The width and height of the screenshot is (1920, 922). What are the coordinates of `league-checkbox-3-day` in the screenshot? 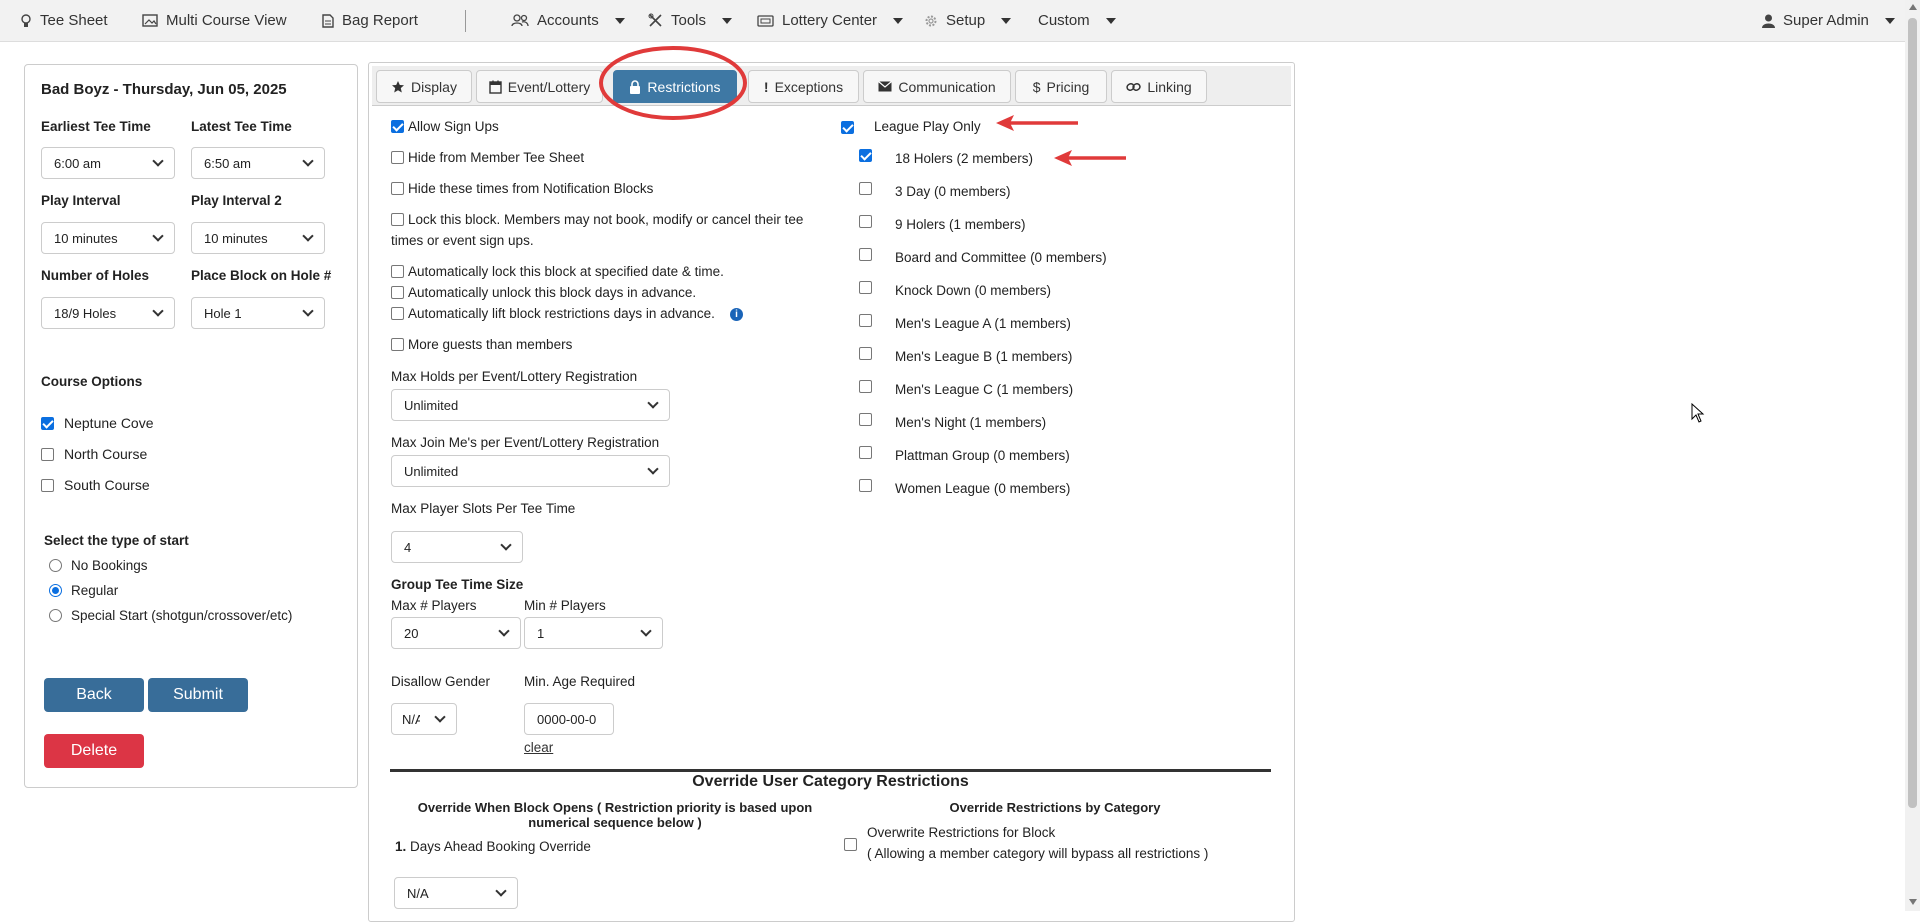 It's located at (865, 188).